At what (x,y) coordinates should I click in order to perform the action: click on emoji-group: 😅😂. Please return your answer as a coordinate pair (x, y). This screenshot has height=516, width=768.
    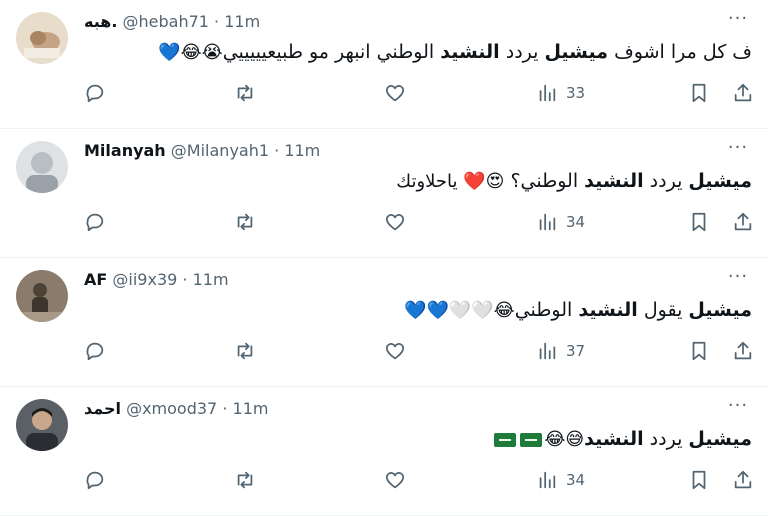
    Looking at the image, I should click on (564, 439).